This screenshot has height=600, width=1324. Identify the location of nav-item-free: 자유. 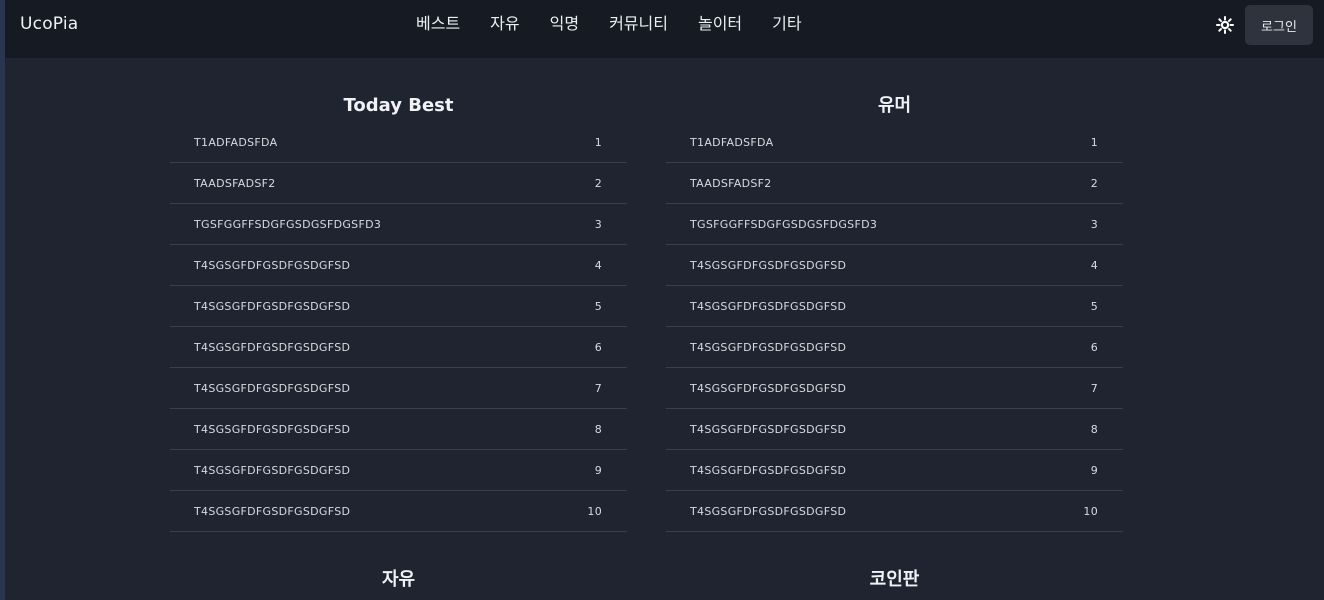
(504, 24).